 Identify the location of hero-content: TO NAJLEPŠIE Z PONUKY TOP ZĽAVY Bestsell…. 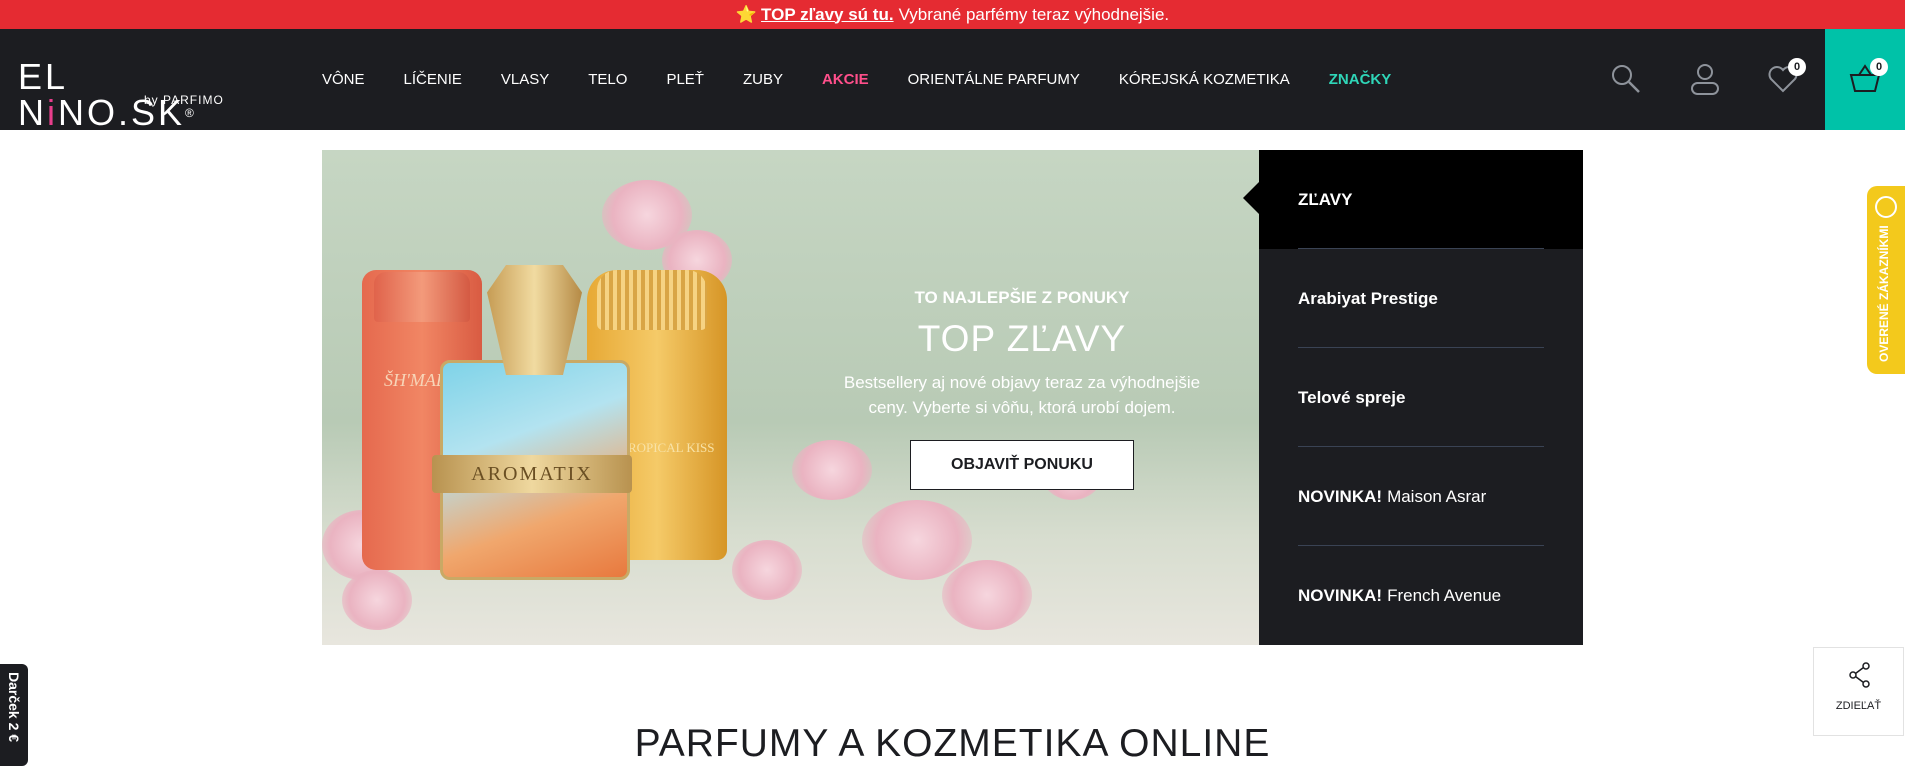
(1022, 389).